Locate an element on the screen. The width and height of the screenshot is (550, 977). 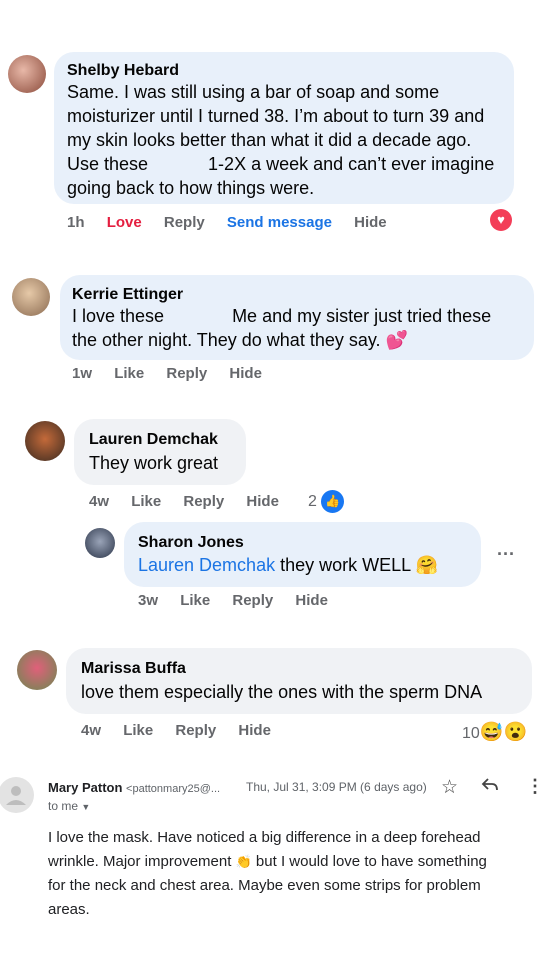
comment-author: Marissa Buffa is located at coordinates (133, 669).